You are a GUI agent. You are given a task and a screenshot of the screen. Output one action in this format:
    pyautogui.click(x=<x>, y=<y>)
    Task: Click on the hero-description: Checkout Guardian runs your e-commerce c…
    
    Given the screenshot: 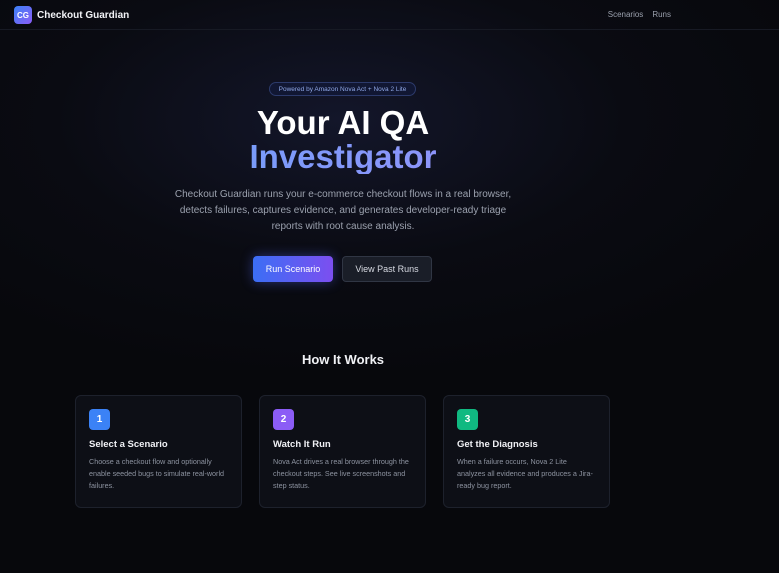 What is the action you would take?
    pyautogui.click(x=343, y=210)
    